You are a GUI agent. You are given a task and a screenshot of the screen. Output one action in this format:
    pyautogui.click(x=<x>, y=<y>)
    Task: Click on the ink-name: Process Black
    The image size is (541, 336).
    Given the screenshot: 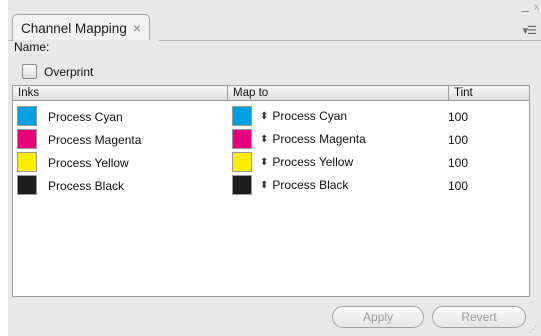 What is the action you would take?
    pyautogui.click(x=86, y=186)
    